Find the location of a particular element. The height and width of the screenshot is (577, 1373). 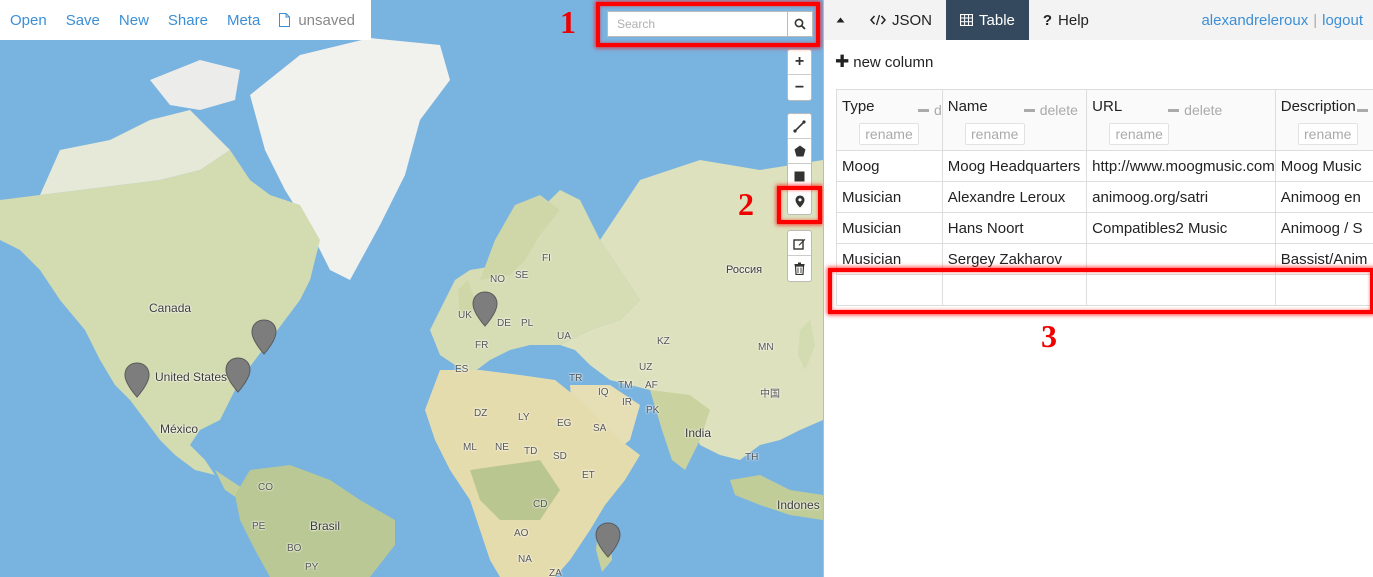

edit-layers-button is located at coordinates (799, 243).